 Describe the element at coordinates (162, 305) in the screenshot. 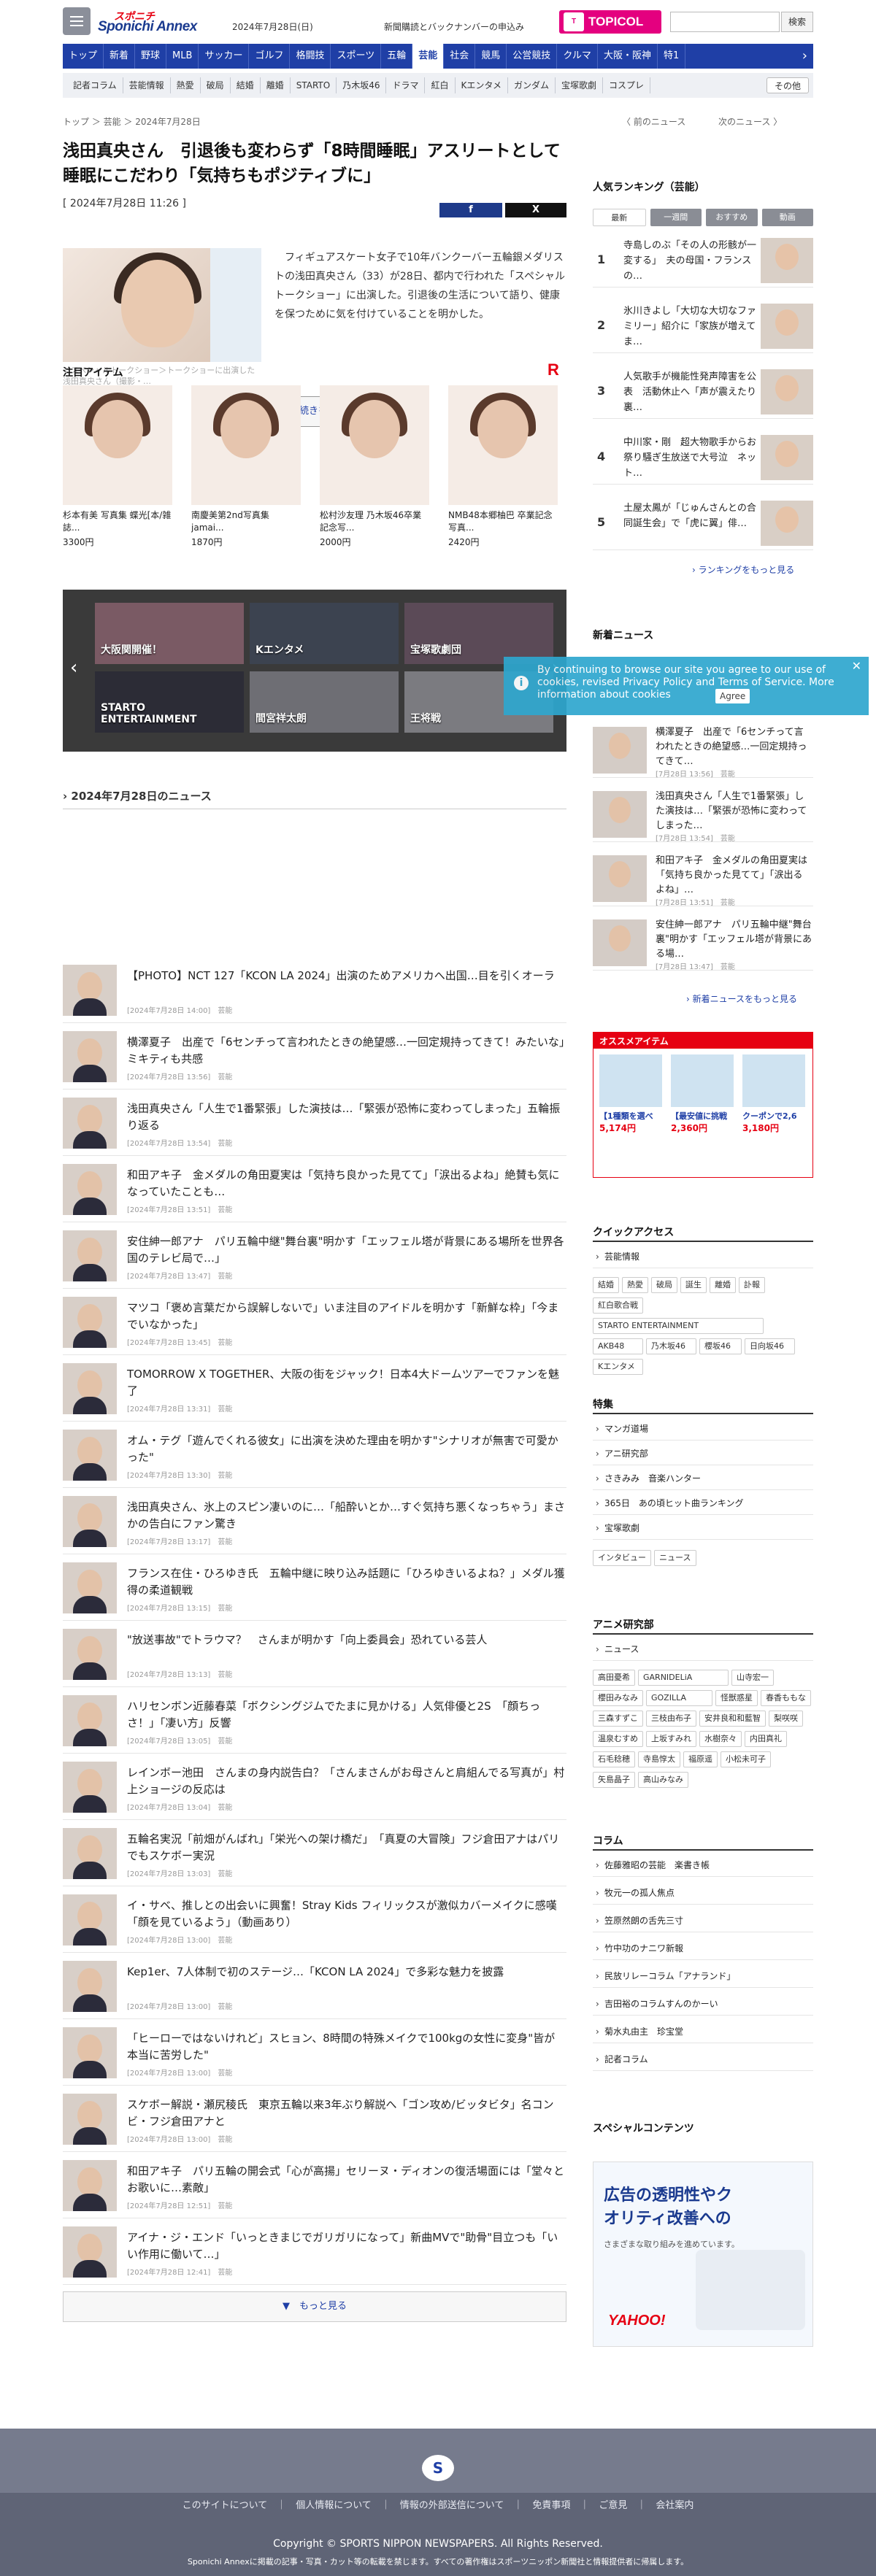

I see `article-photo` at that location.